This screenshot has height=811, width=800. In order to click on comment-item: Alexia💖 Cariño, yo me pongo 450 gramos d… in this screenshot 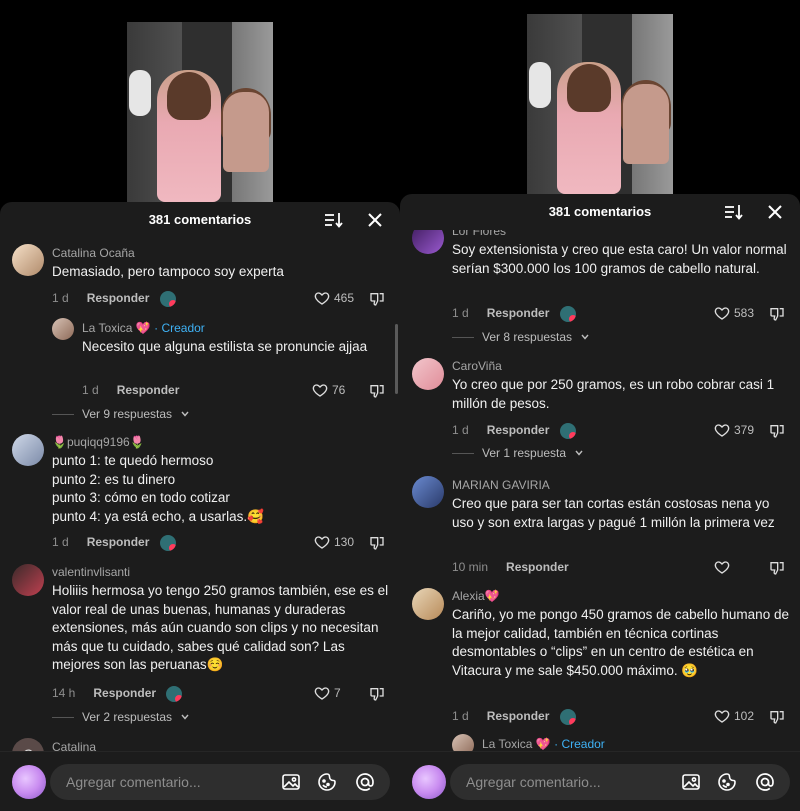, I will do `click(600, 658)`.